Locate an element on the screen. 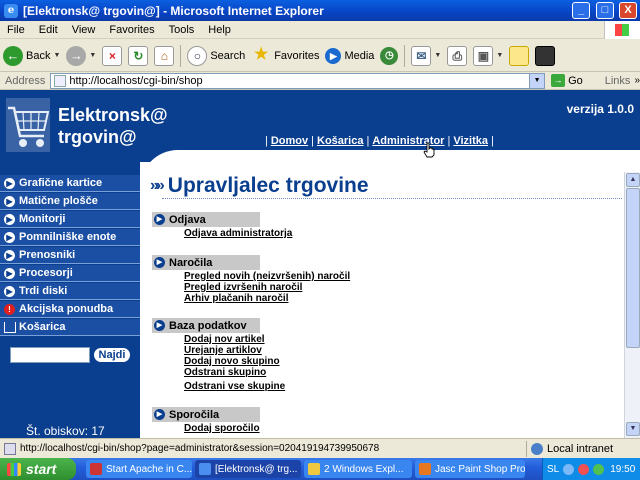  favorites-label: Favorites is located at coordinates (297, 55).